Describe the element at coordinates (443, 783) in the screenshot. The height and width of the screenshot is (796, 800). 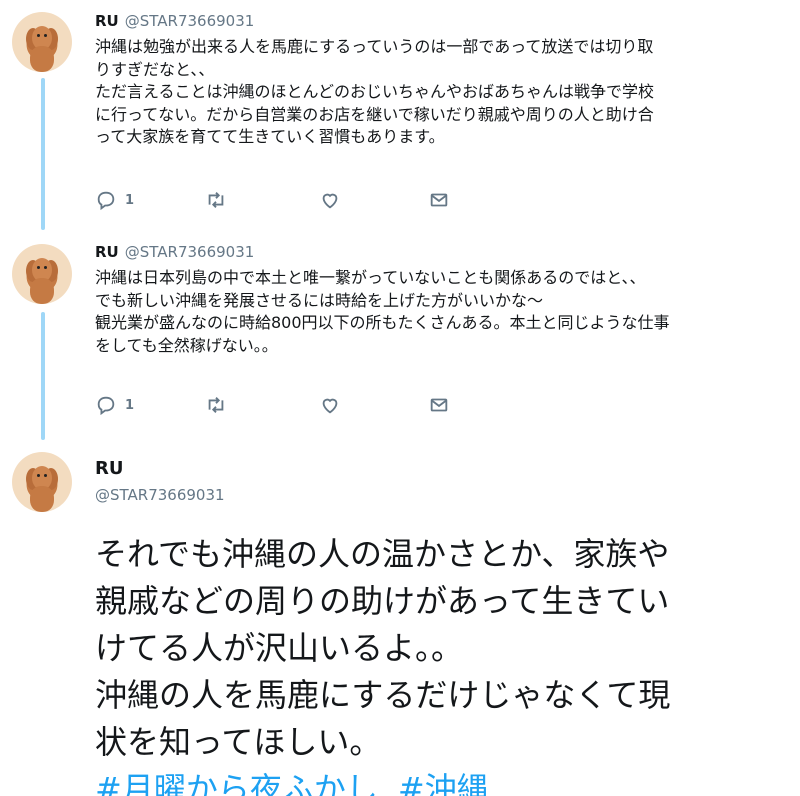
I see `hashtag-link: #沖縄` at that location.